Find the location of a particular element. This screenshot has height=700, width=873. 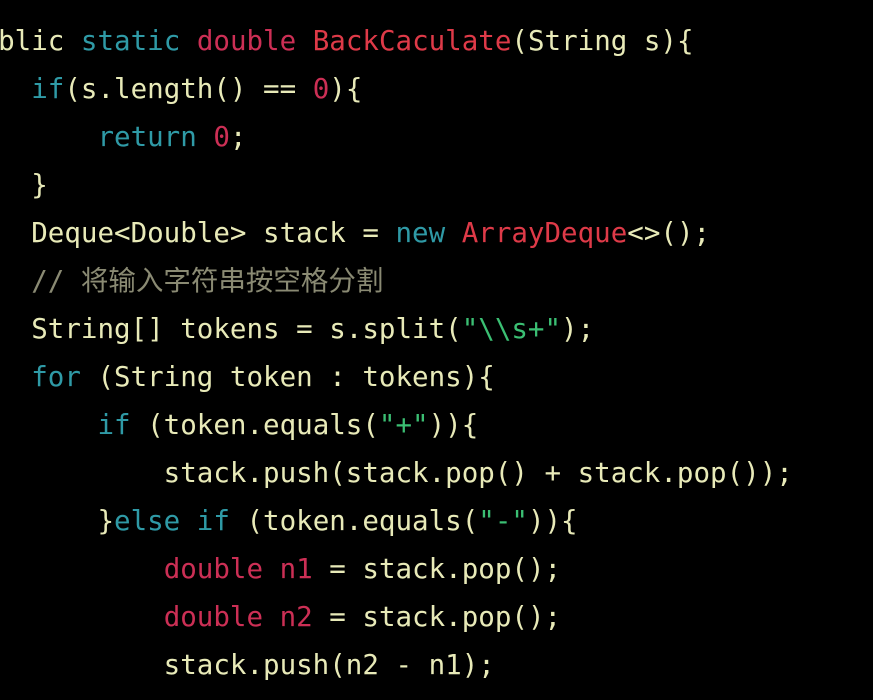

code-line: }else if (token.equals("-")){ is located at coordinates (396, 521).